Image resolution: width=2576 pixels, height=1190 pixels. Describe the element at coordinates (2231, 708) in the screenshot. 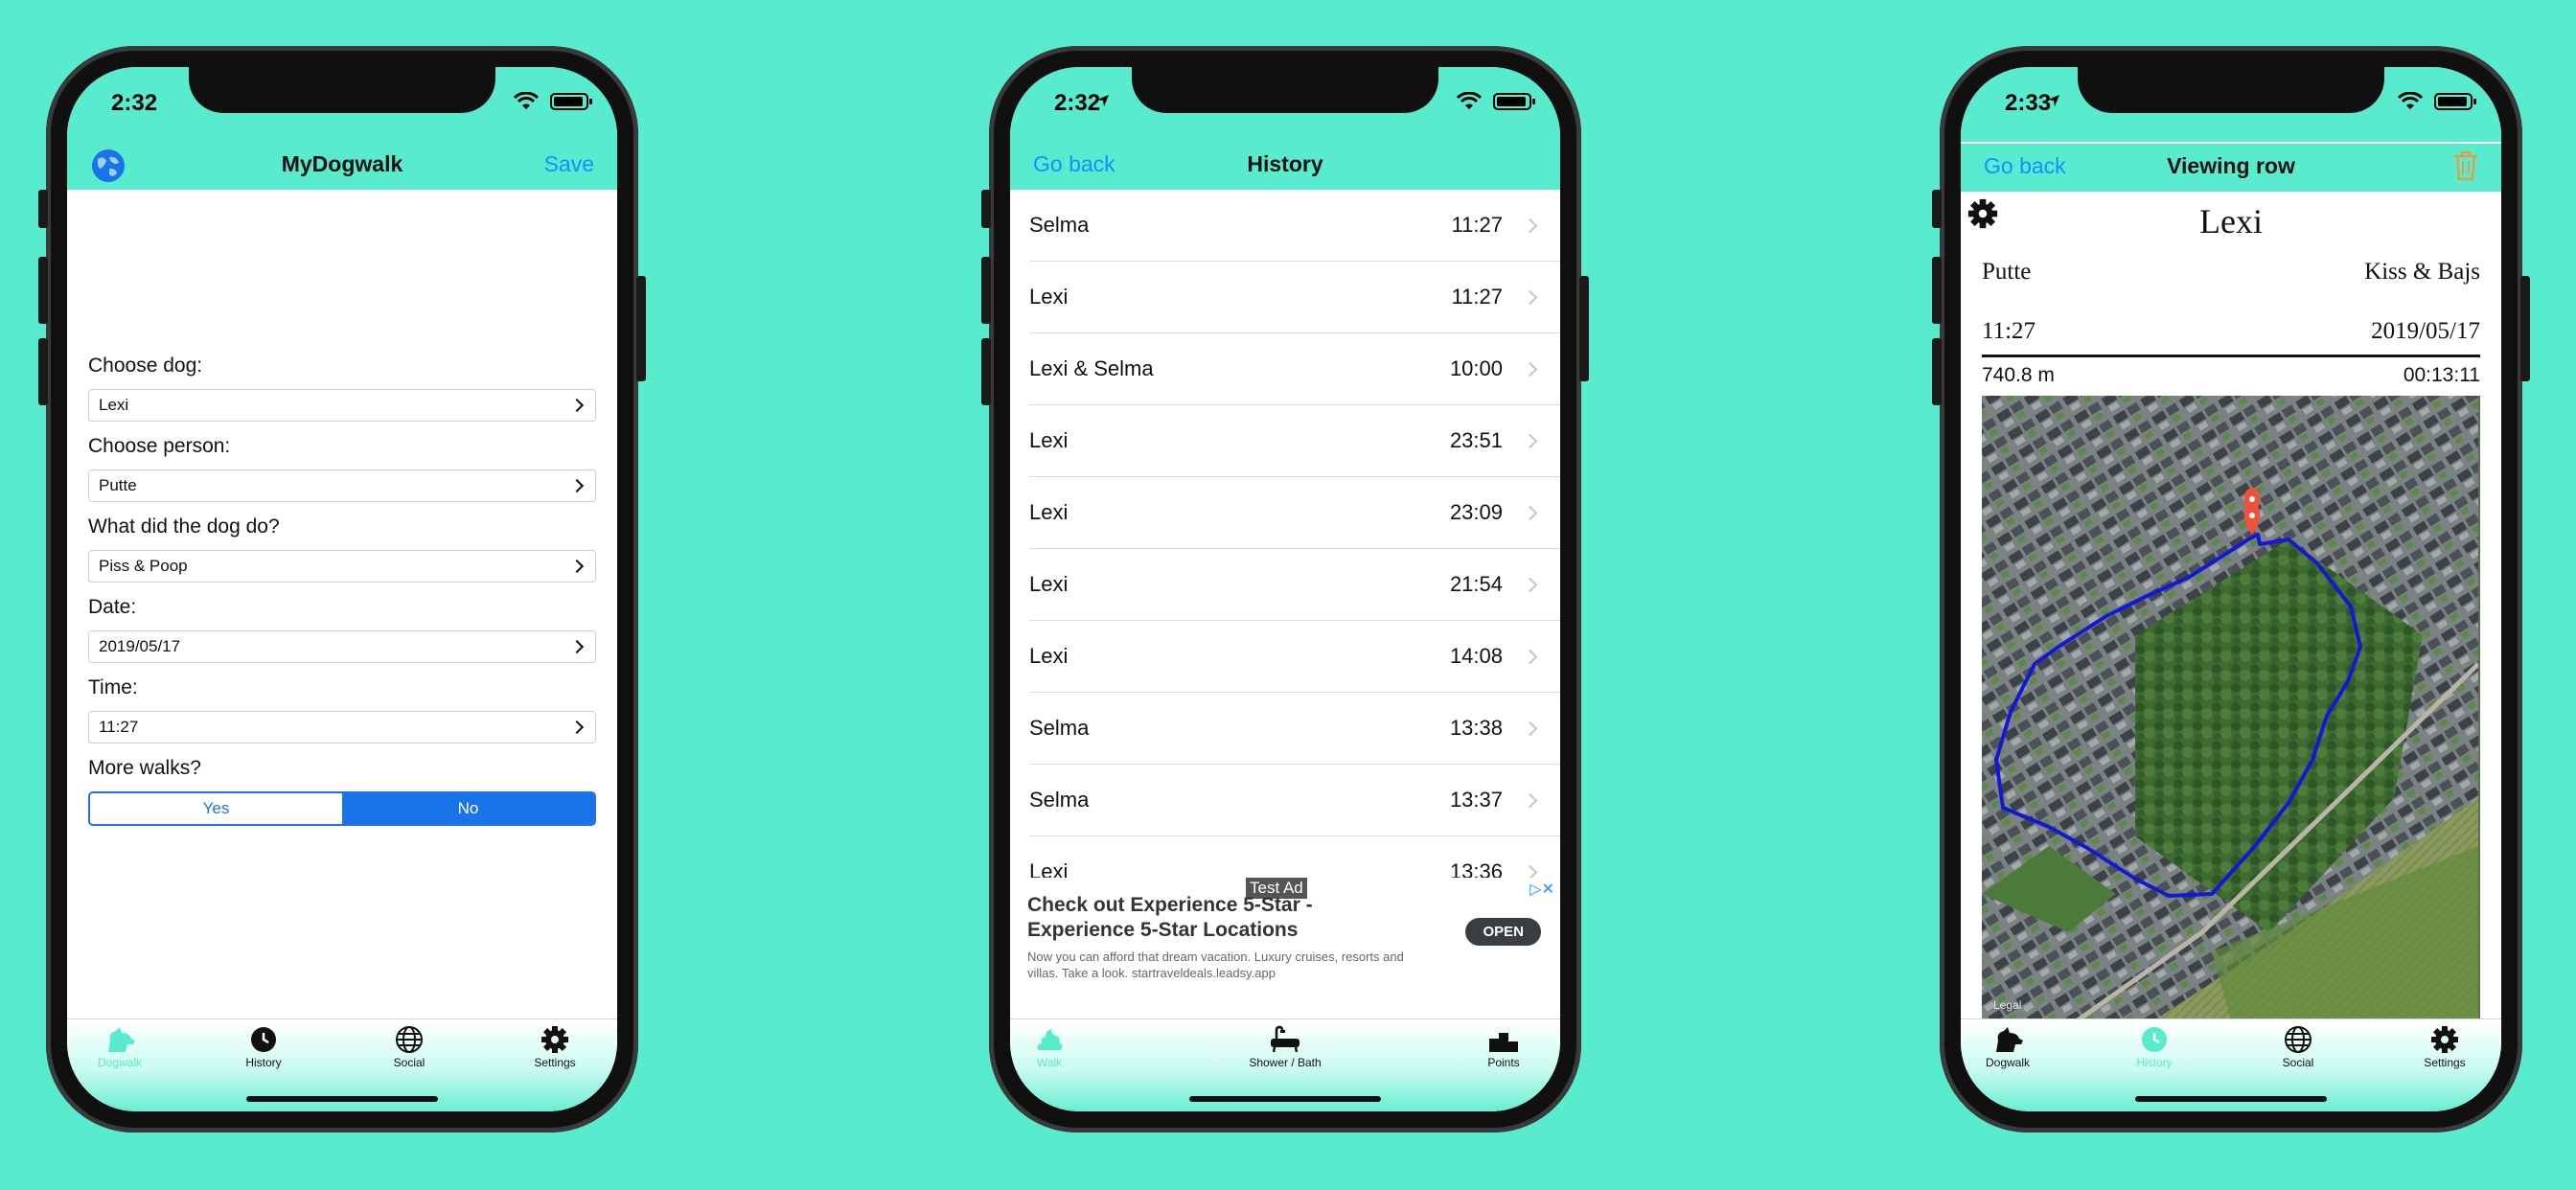

I see `route-map: Legal` at that location.